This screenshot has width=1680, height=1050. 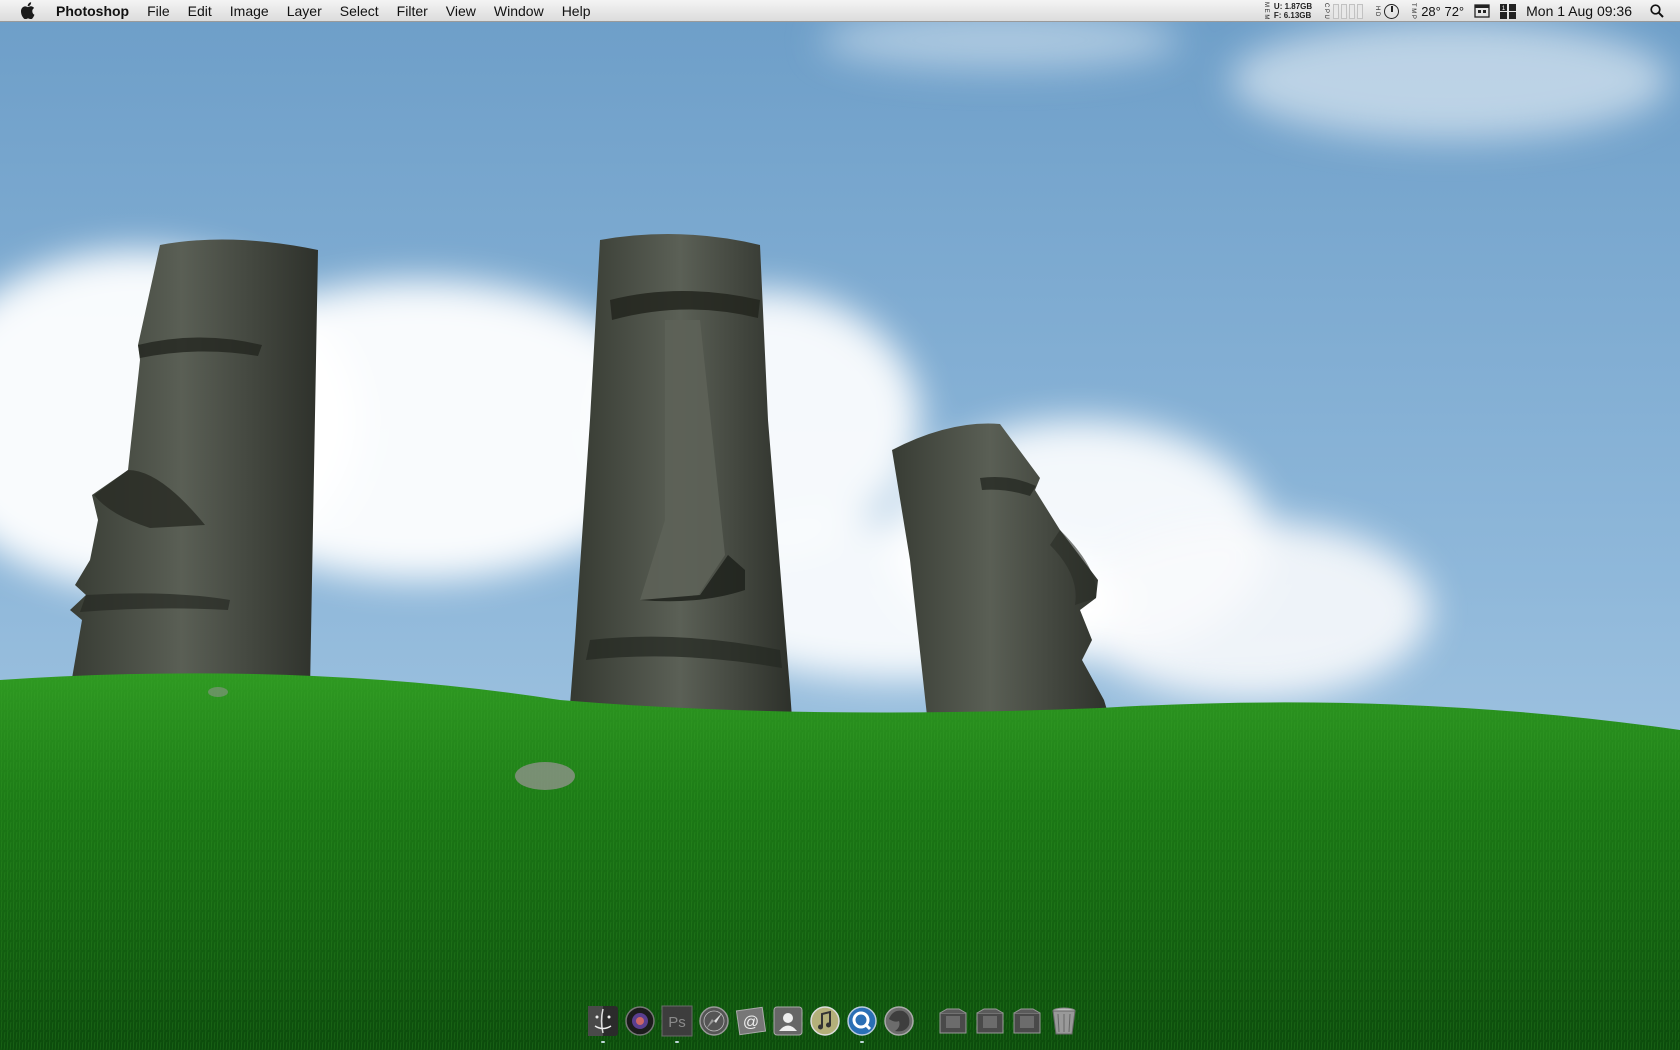 What do you see at coordinates (519, 11) in the screenshot?
I see `menu-window: Window` at bounding box center [519, 11].